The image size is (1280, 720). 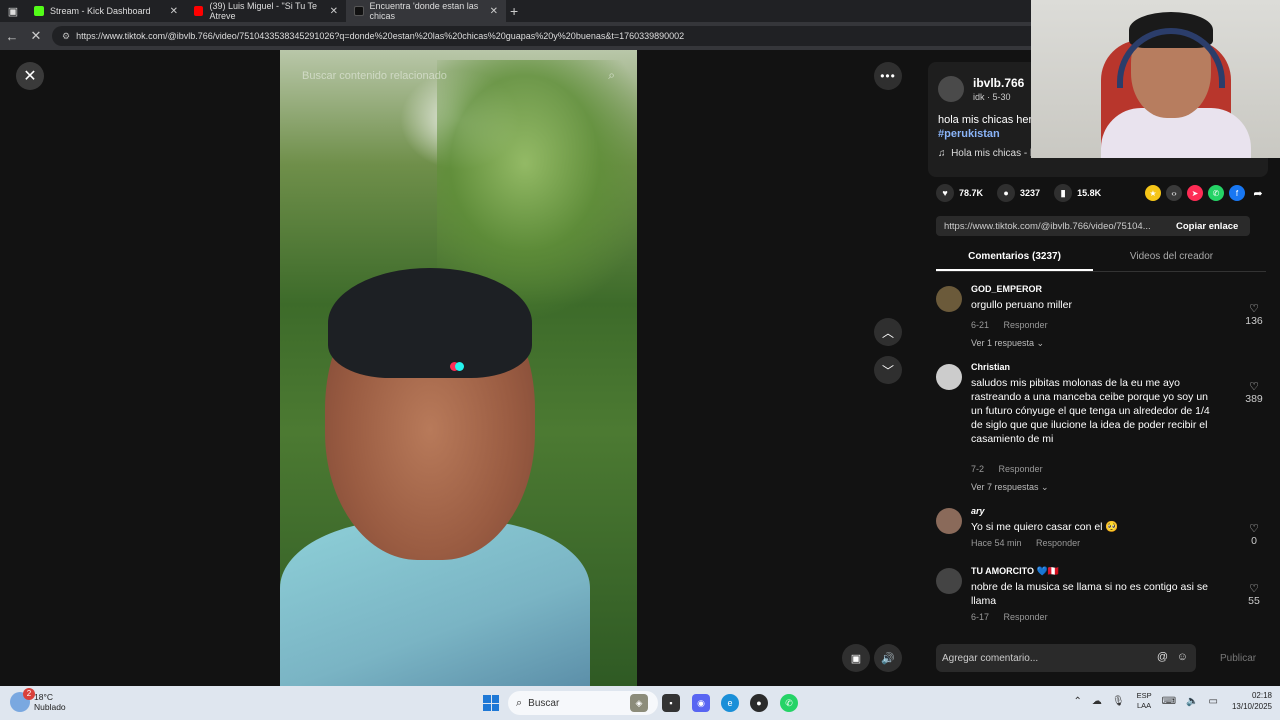 I want to click on view-replies-button: Ver 1 respuesta ⌄, so click(x=1007, y=343).